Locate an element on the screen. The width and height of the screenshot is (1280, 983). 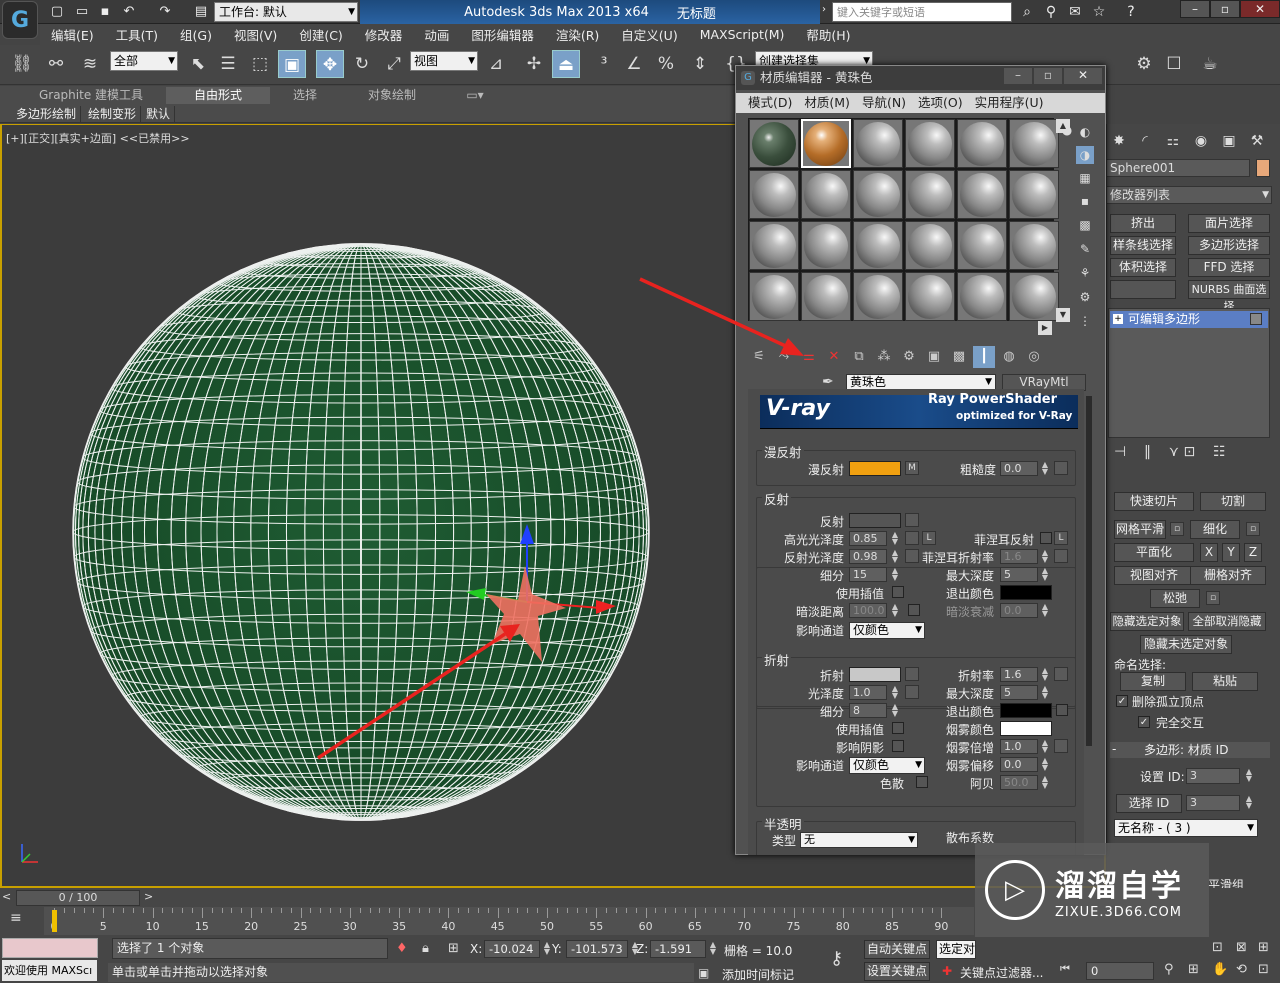
fresnel-checkbox is located at coordinates (1046, 538).